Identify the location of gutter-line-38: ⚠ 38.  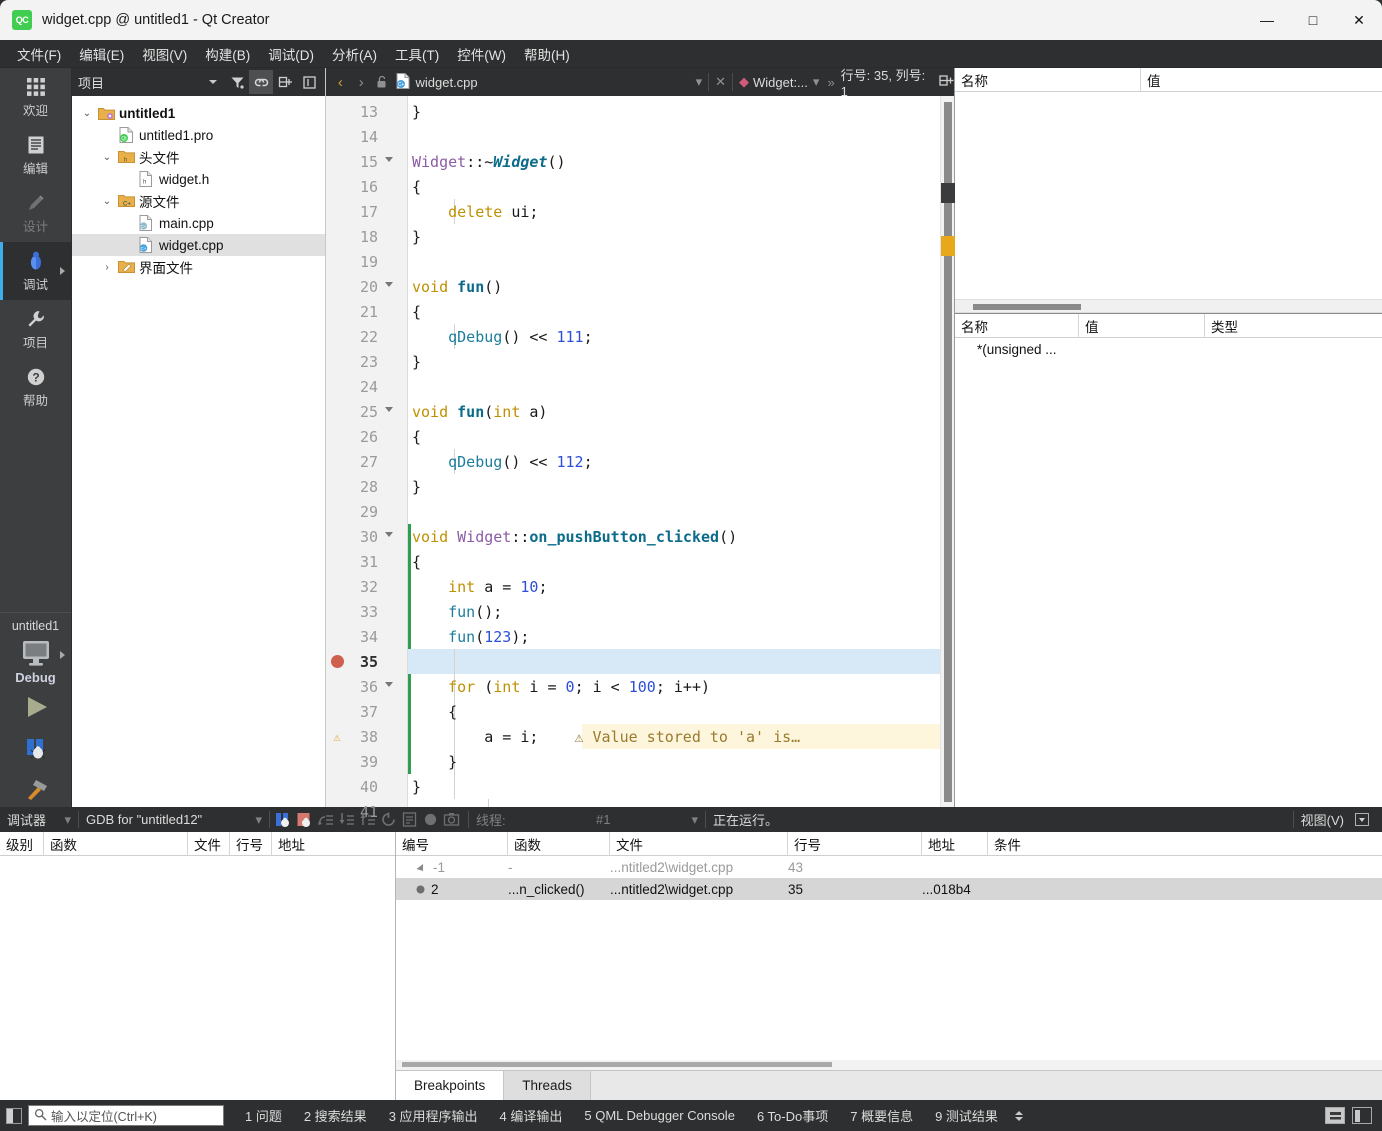
(366, 736).